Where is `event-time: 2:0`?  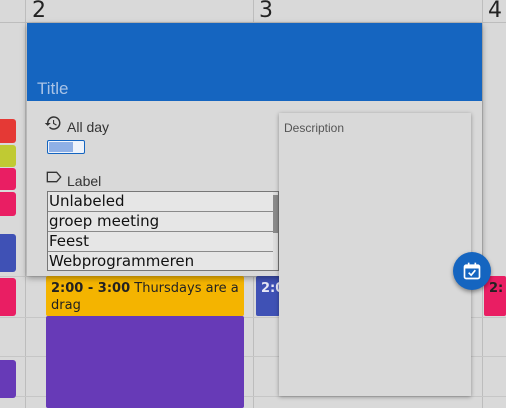 event-time: 2:0 is located at coordinates (270, 288).